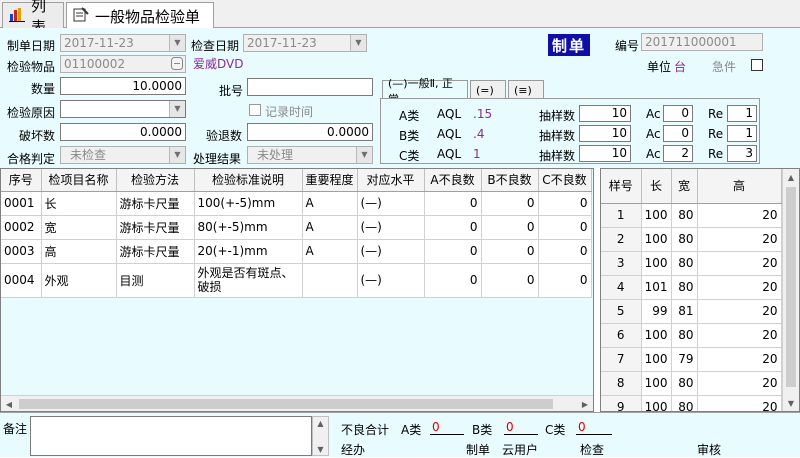 Image resolution: width=800 pixels, height=458 pixels. I want to click on cell: 1, so click(621, 215).